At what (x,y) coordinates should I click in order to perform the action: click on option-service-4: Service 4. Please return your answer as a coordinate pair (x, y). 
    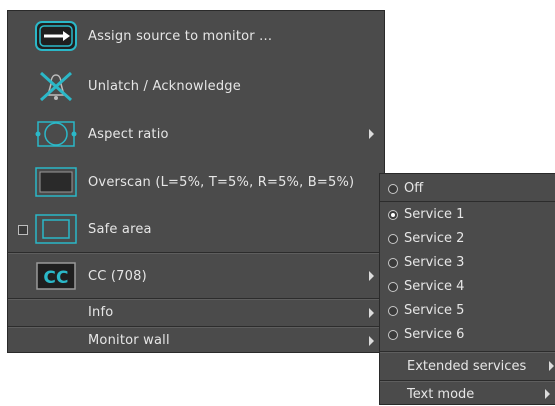
    Looking at the image, I should click on (467, 286).